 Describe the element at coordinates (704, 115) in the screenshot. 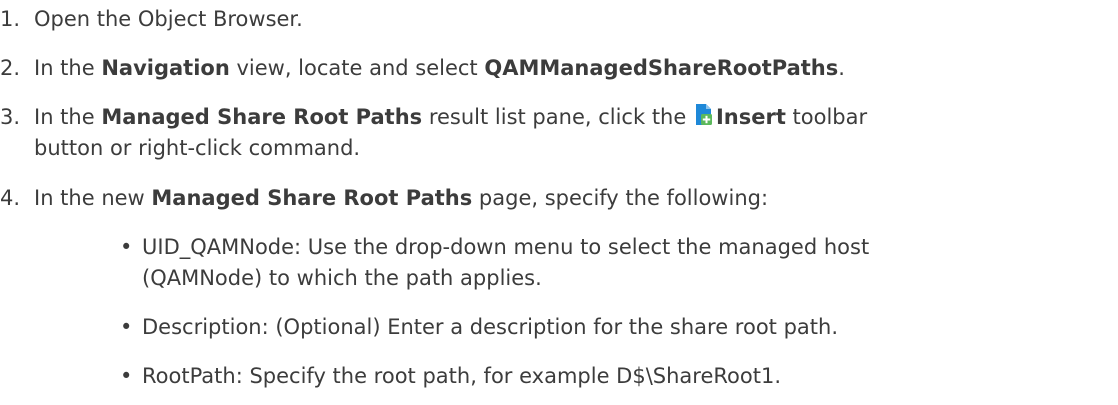

I see `insert-icon` at that location.